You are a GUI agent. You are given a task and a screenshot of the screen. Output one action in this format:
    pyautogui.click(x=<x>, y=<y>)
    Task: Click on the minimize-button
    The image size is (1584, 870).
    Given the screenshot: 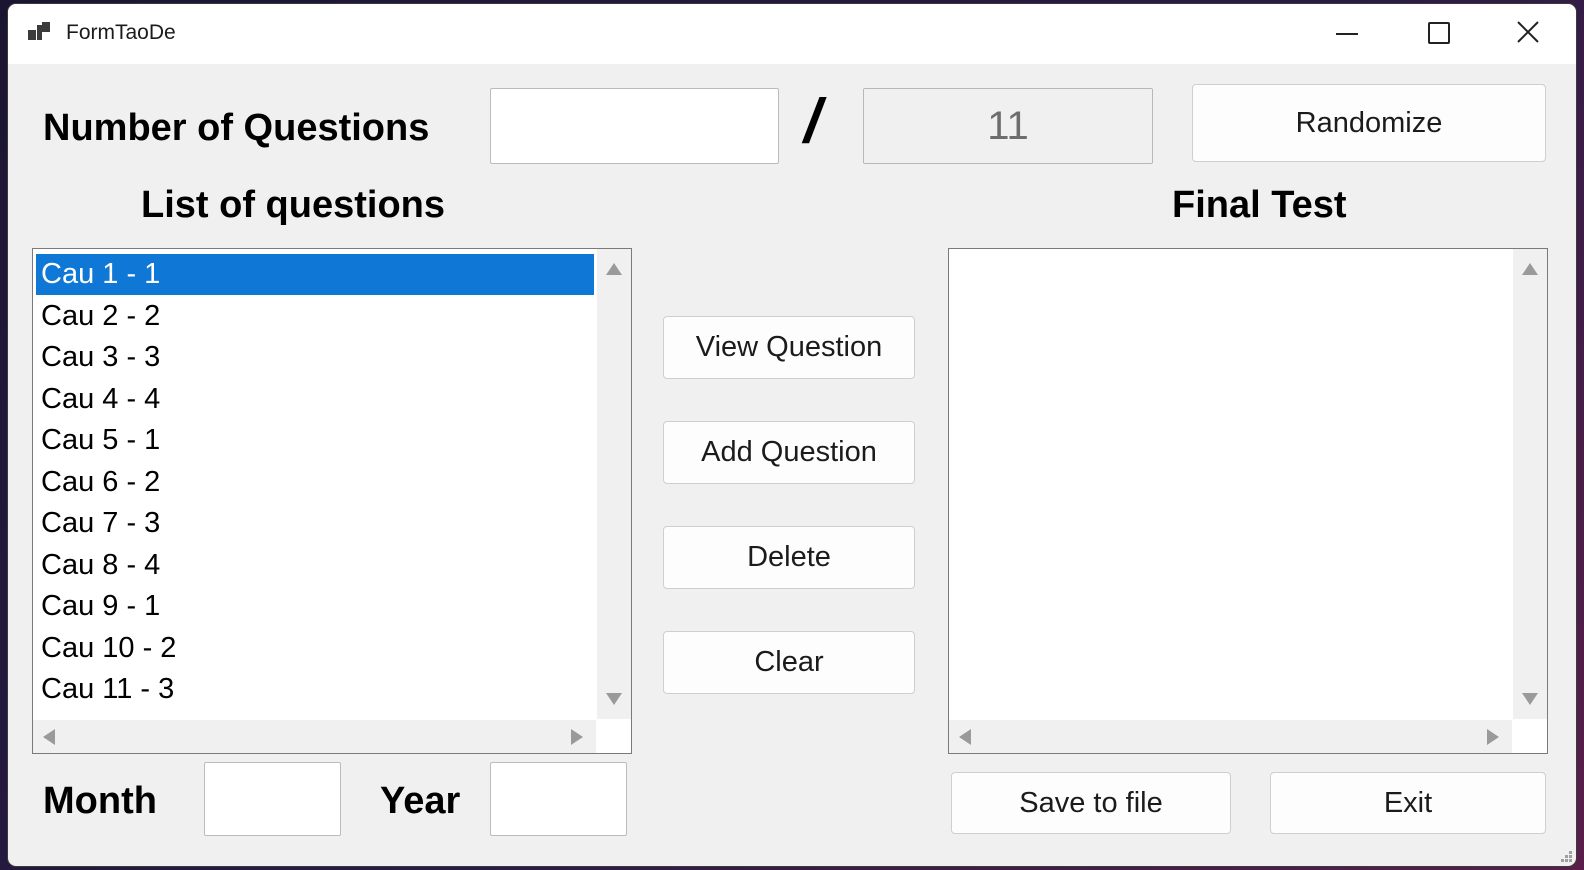 What is the action you would take?
    pyautogui.click(x=1348, y=34)
    